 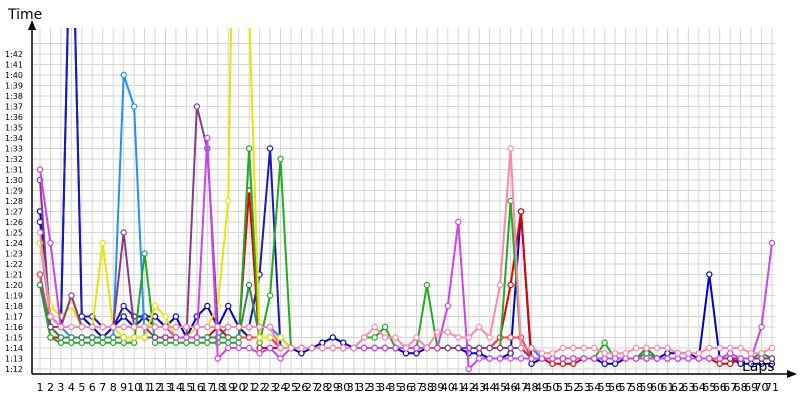 What do you see at coordinates (14, 369) in the screenshot?
I see `y-tick-label: 1:12` at bounding box center [14, 369].